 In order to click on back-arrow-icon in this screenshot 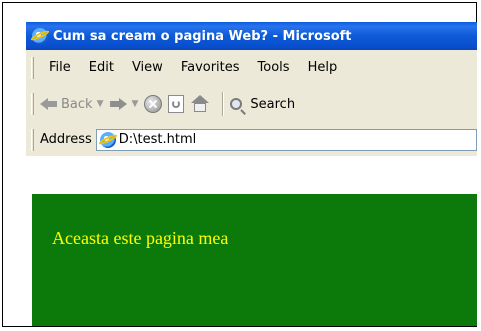, I will do `click(49, 104)`.